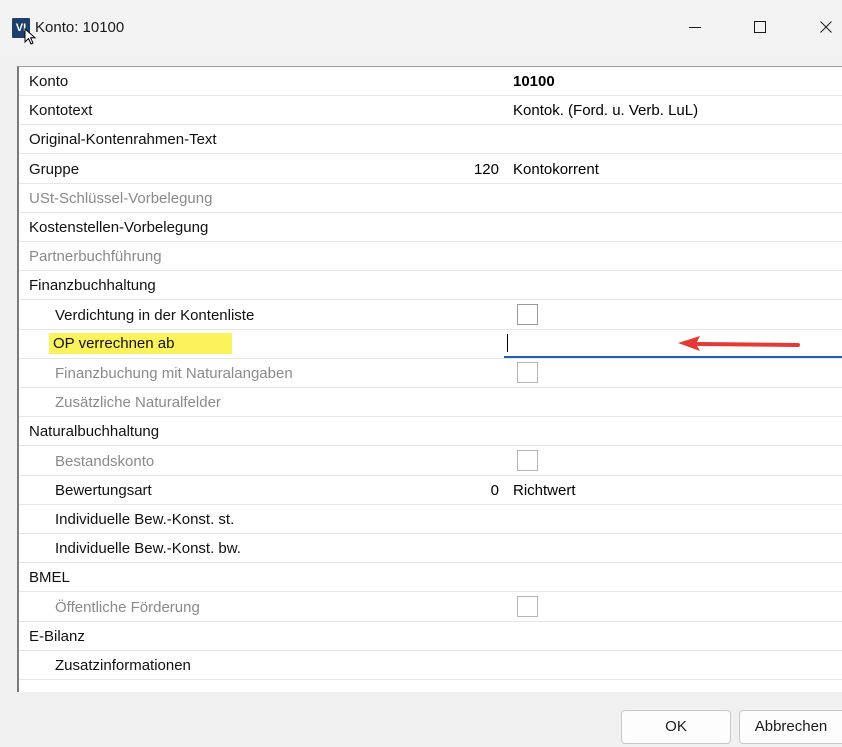 Image resolution: width=842 pixels, height=747 pixels. Describe the element at coordinates (430, 315) in the screenshot. I see `property-row: Verdichtung in der Kontenliste` at that location.